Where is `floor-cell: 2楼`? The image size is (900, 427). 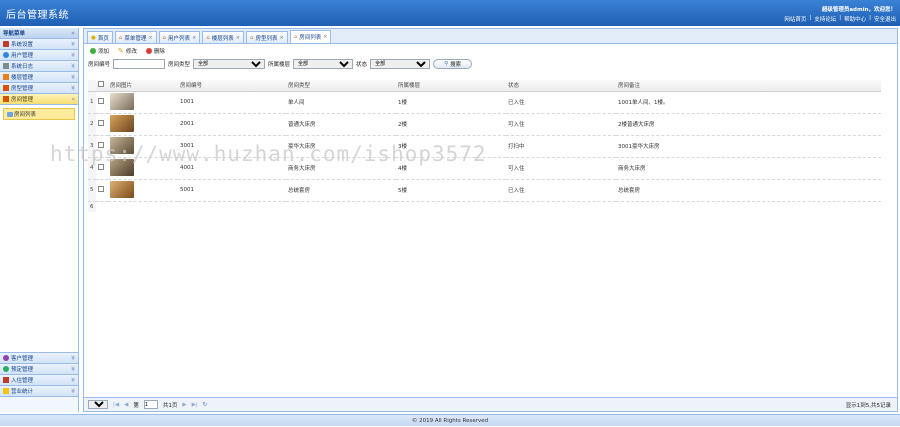 floor-cell: 2楼 is located at coordinates (451, 124).